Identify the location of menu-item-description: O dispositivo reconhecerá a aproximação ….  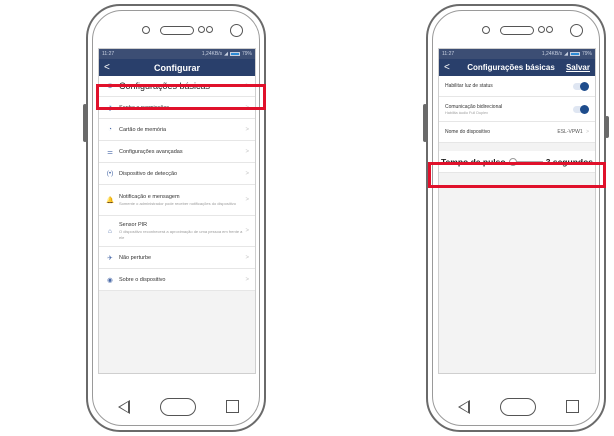
(181, 234).